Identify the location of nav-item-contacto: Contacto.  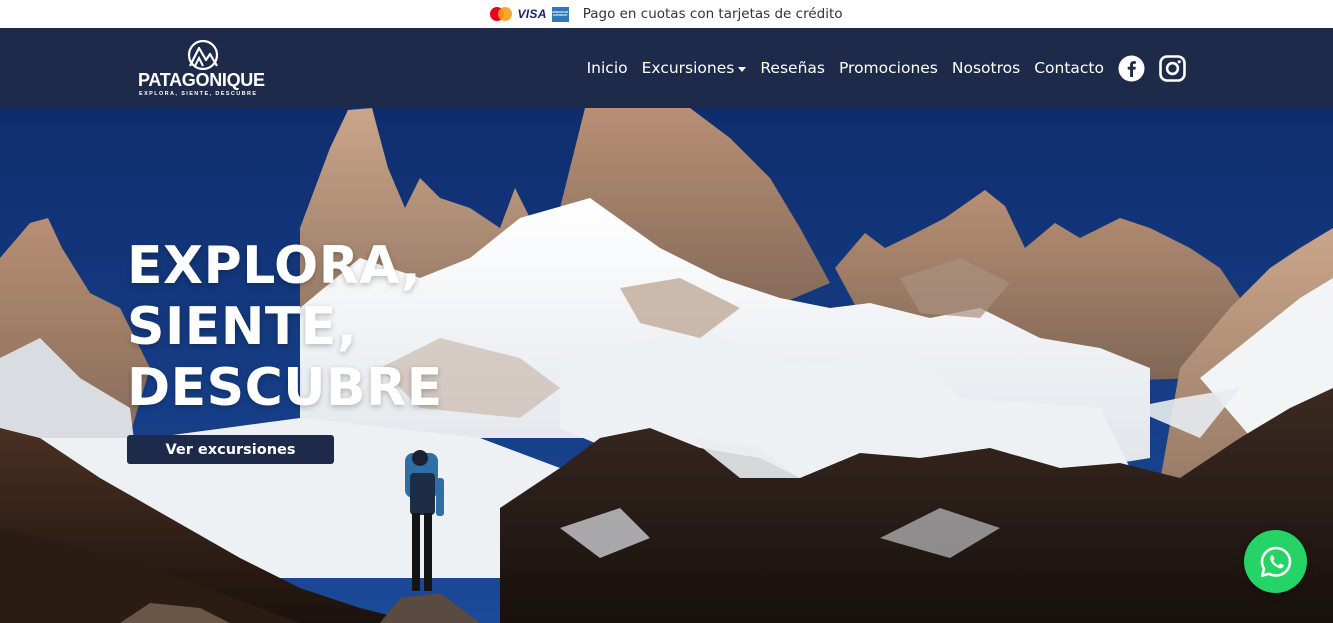
(1069, 68).